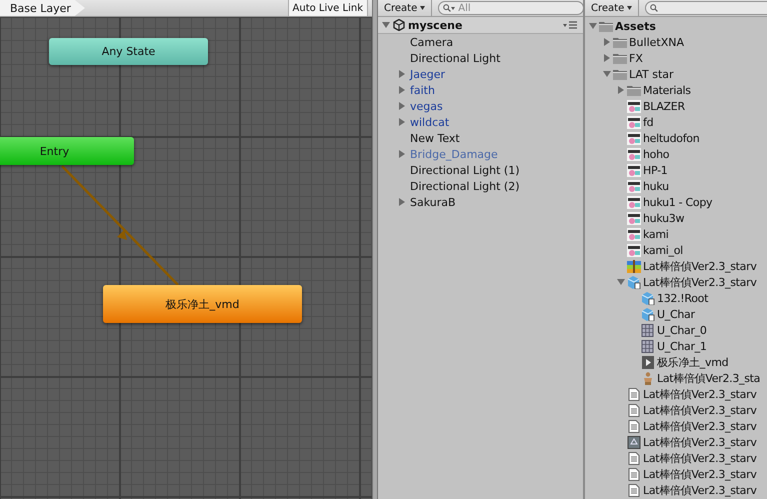  I want to click on asset-name: kami, so click(655, 234).